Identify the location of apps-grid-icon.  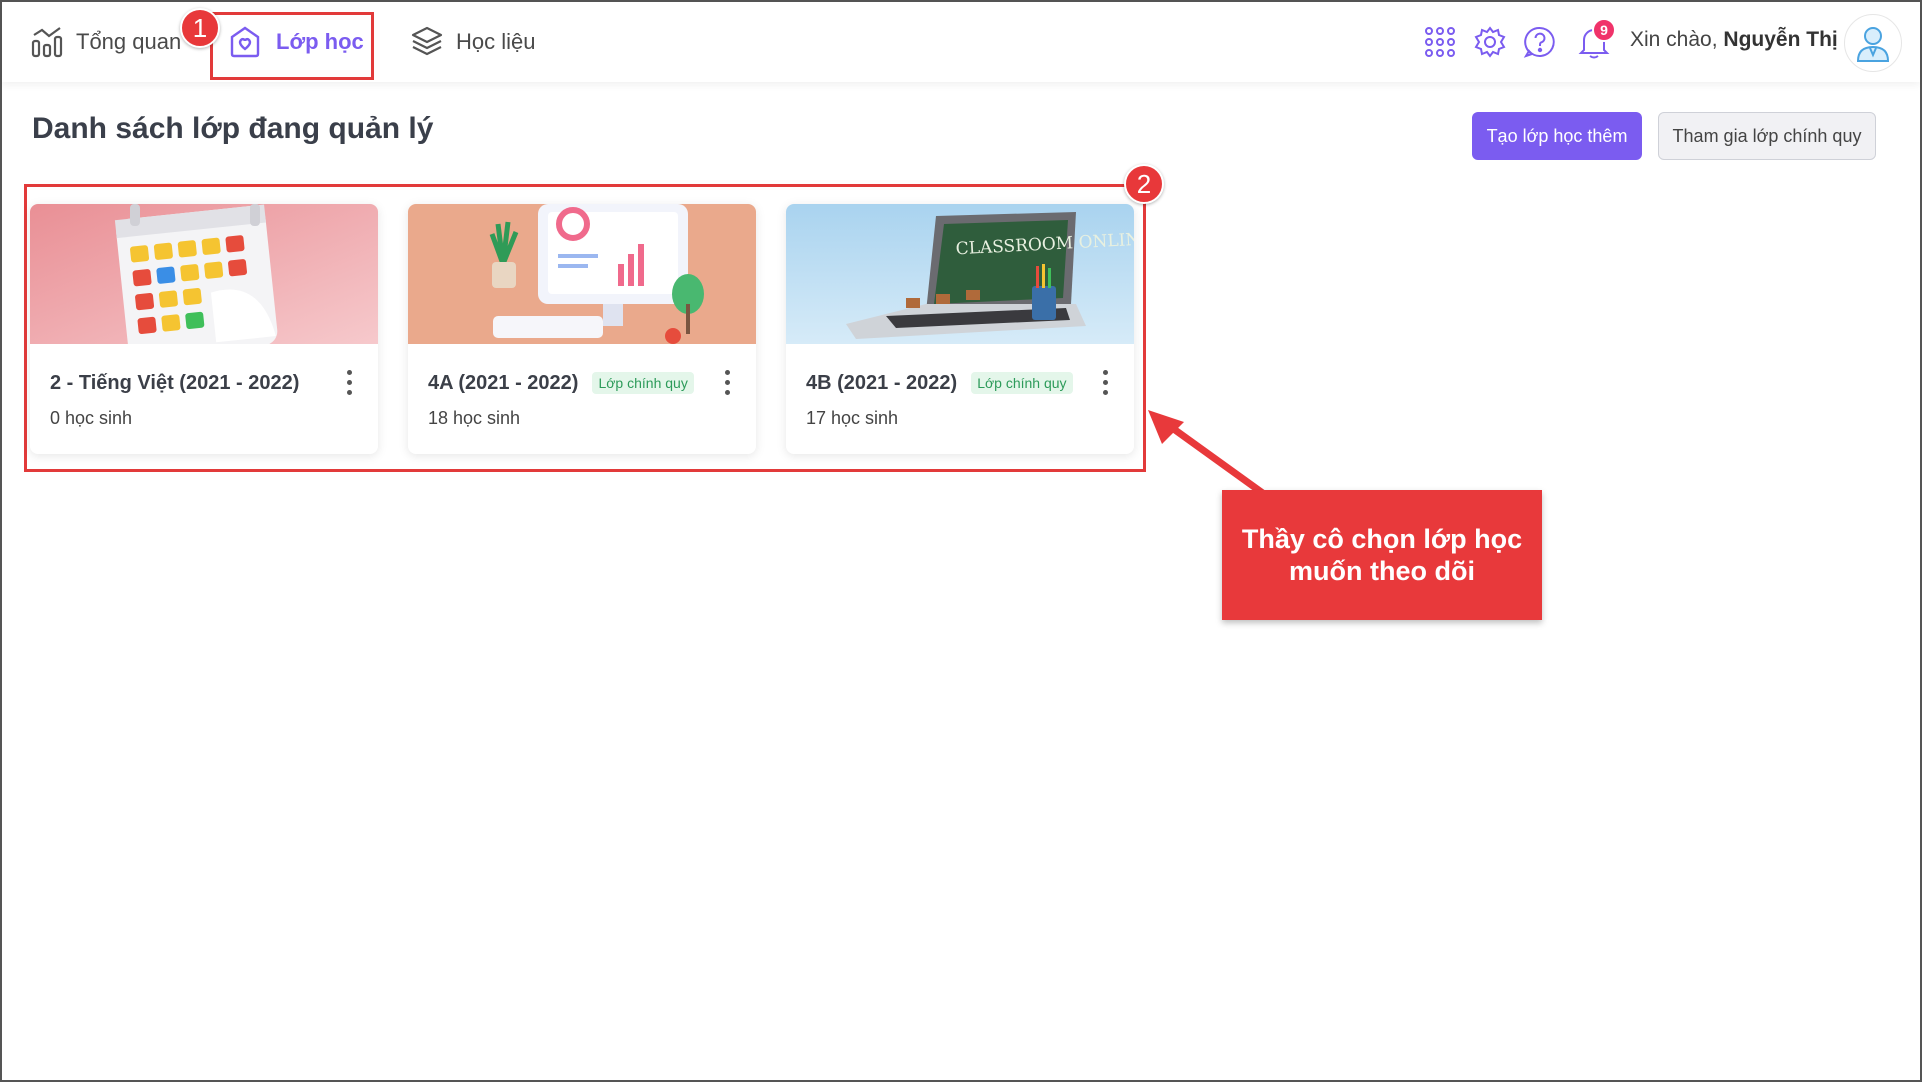
(1440, 42).